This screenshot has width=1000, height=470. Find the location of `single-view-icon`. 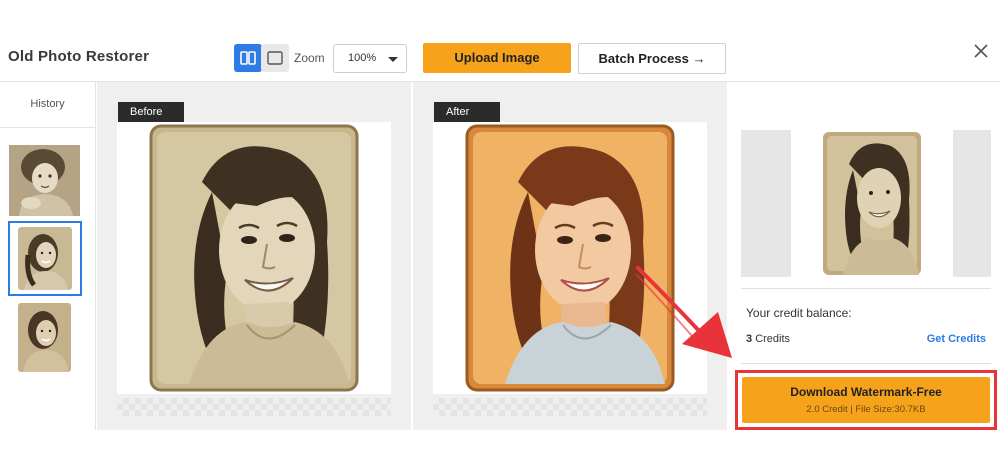

single-view-icon is located at coordinates (275, 58).